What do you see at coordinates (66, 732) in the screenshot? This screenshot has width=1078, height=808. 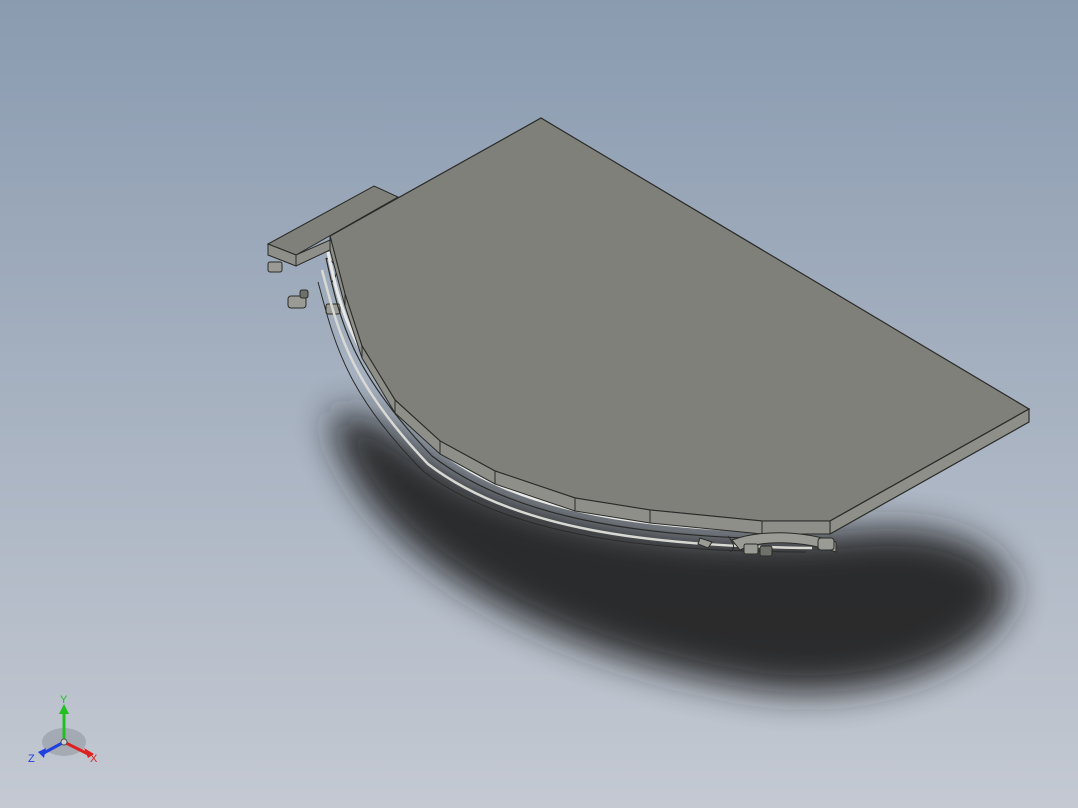 I see `axis-triad: Y X Z` at bounding box center [66, 732].